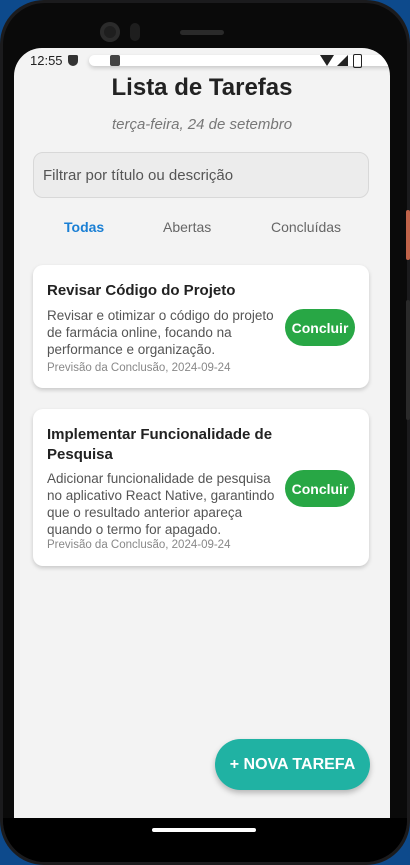 Image resolution: width=410 pixels, height=865 pixels. I want to click on task-title: Implementar Funcionalidade de Pesquisa, so click(160, 444).